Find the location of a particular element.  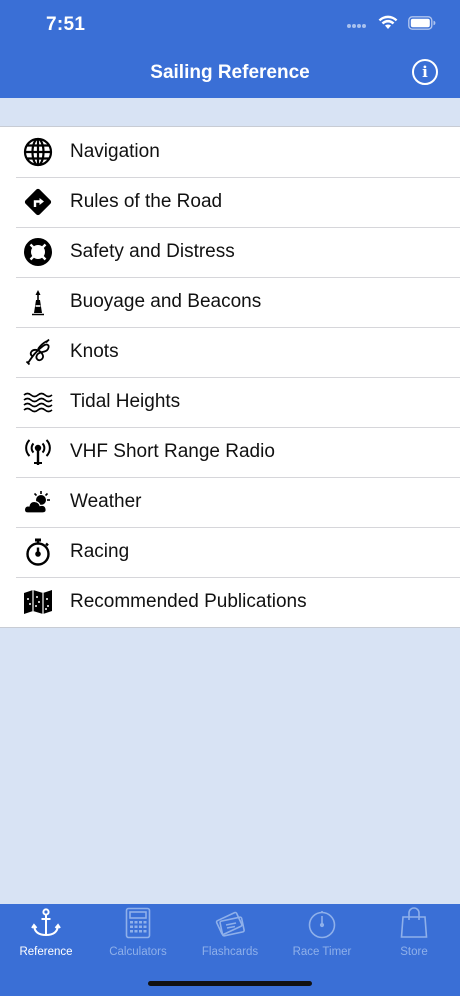

navigation-header: 7:51 Sailing Reference i is located at coordinates (230, 49).